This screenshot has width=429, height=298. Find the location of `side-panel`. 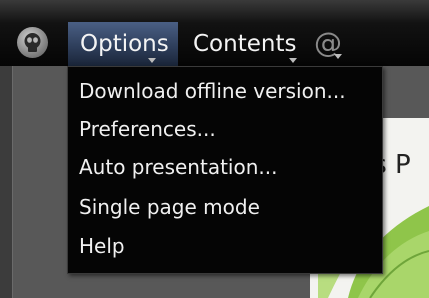

side-panel is located at coordinates (6, 182).